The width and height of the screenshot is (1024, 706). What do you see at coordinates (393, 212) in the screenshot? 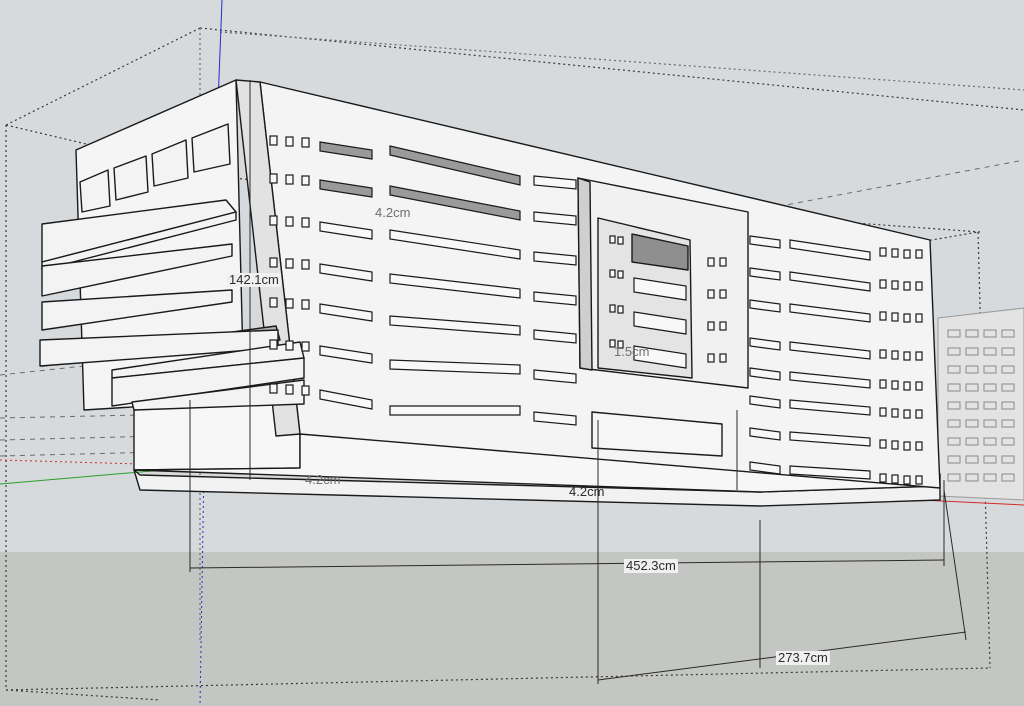
I see `dimension-thickness-top: 4.2cm` at bounding box center [393, 212].